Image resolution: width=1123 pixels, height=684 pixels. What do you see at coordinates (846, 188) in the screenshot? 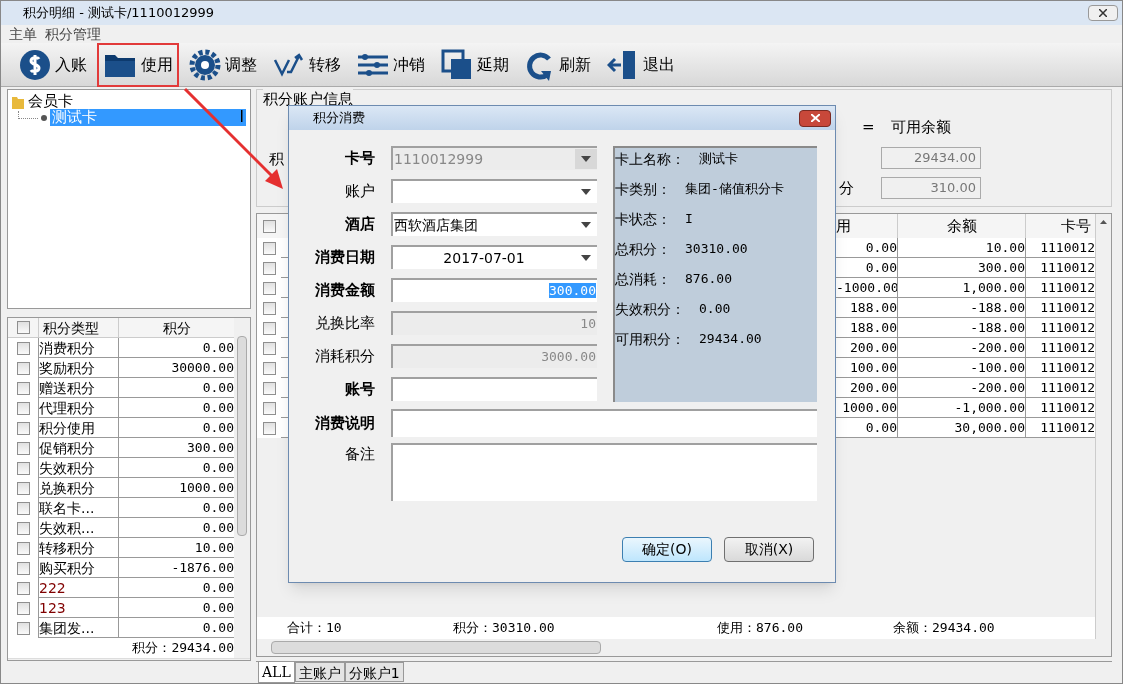
I see `field-label: 分` at bounding box center [846, 188].